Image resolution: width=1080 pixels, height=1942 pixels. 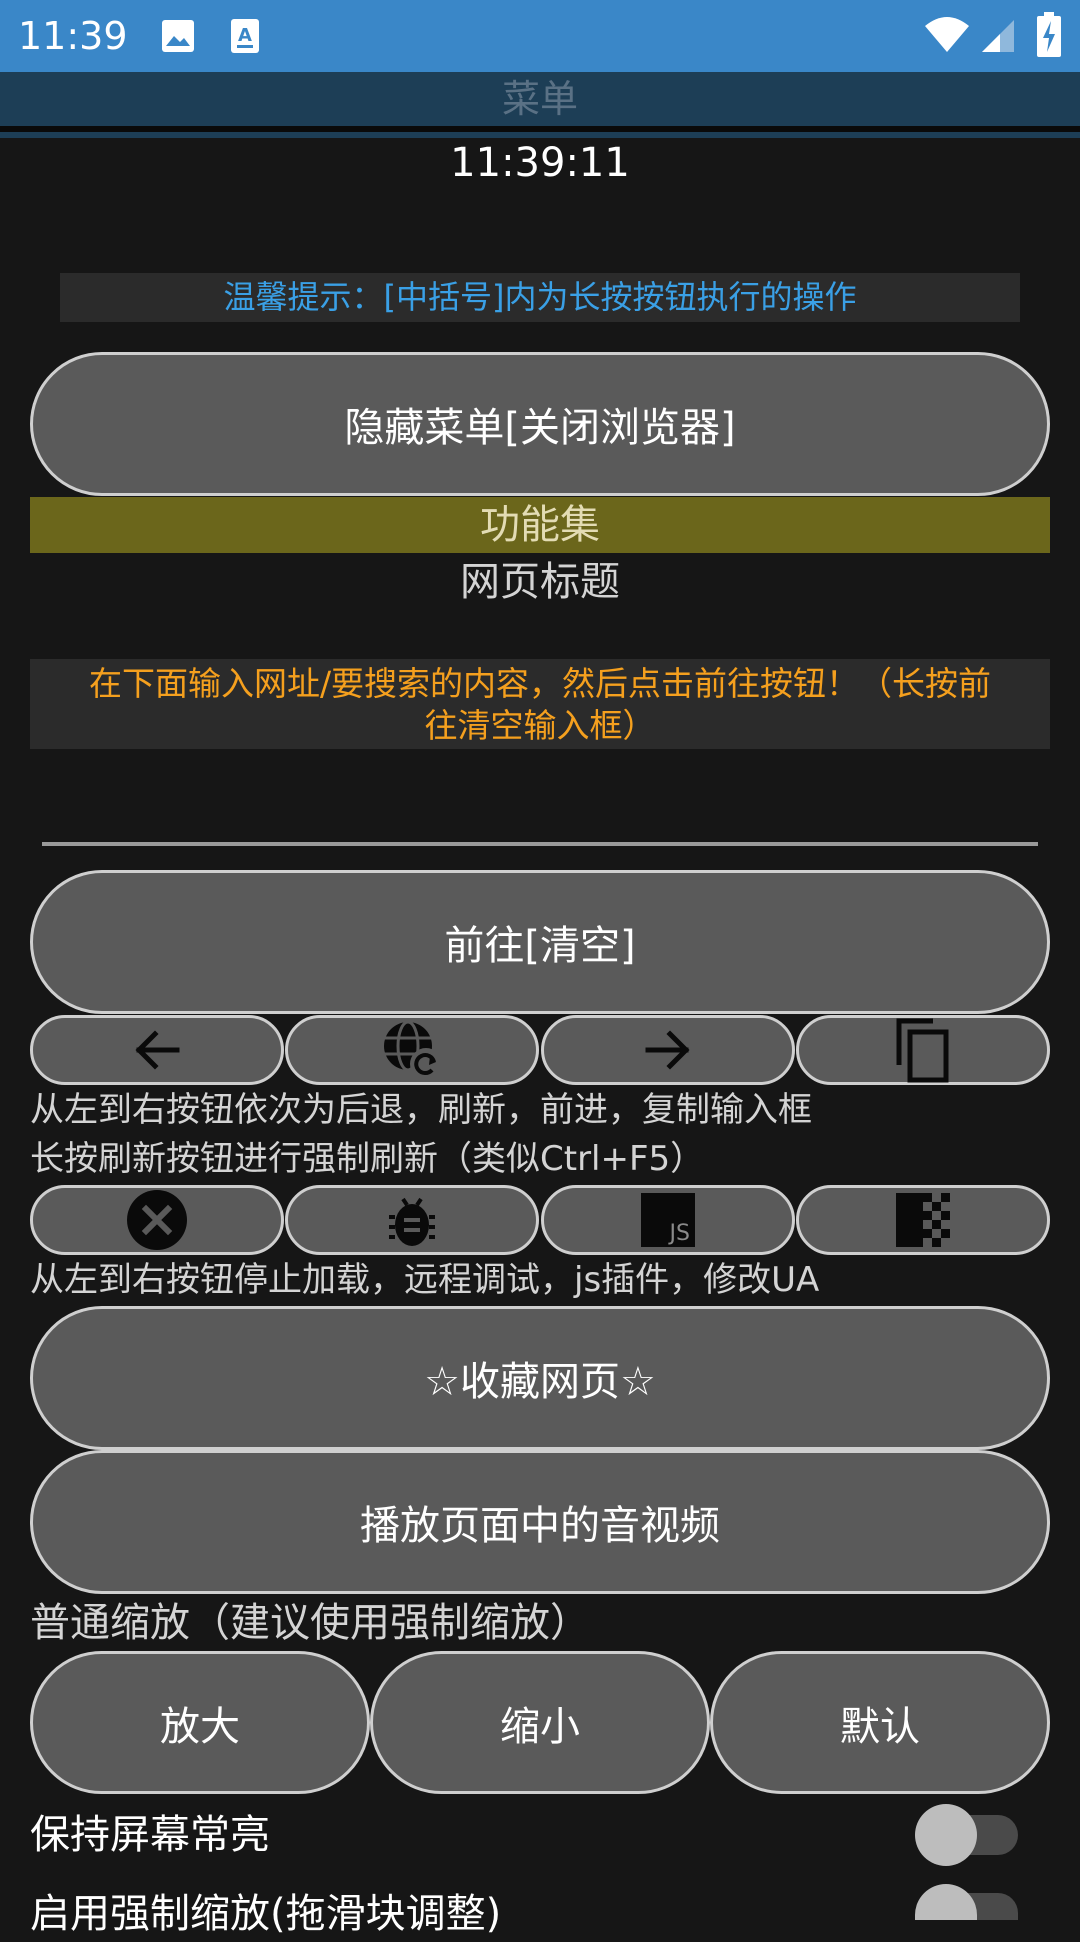 What do you see at coordinates (540, 525) in the screenshot?
I see `feature-set-header: 功能集` at bounding box center [540, 525].